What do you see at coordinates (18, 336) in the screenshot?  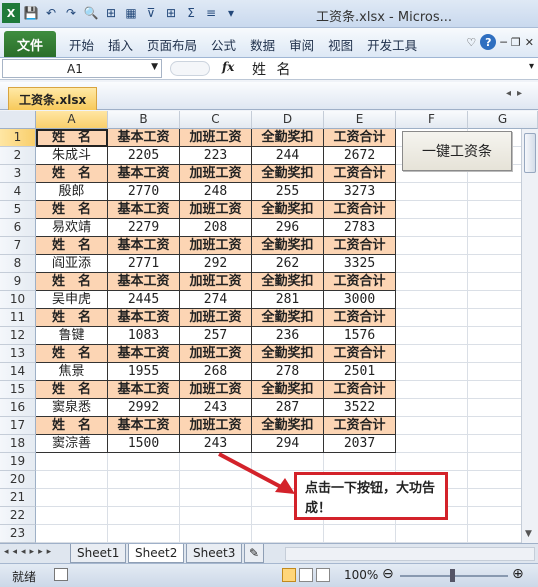 I see `row-header-12: 12` at bounding box center [18, 336].